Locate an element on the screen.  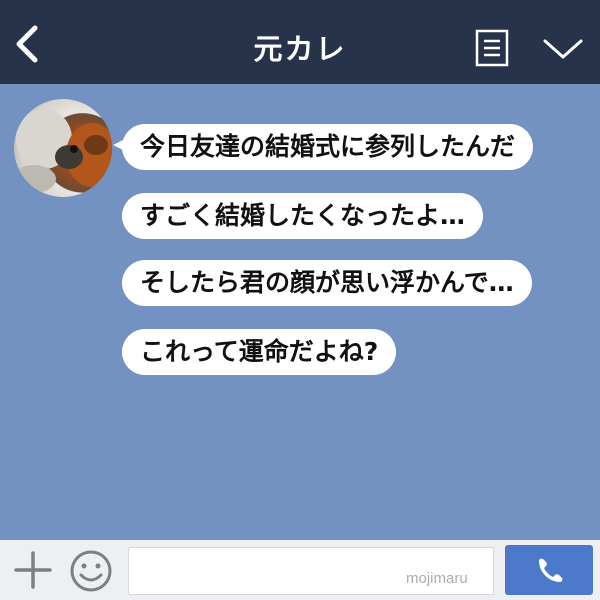
plus-icon is located at coordinates (33, 570).